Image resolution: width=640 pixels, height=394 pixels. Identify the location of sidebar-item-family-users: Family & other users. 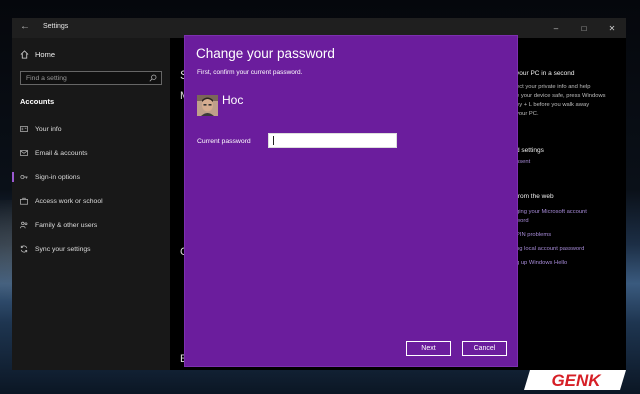
(58, 225).